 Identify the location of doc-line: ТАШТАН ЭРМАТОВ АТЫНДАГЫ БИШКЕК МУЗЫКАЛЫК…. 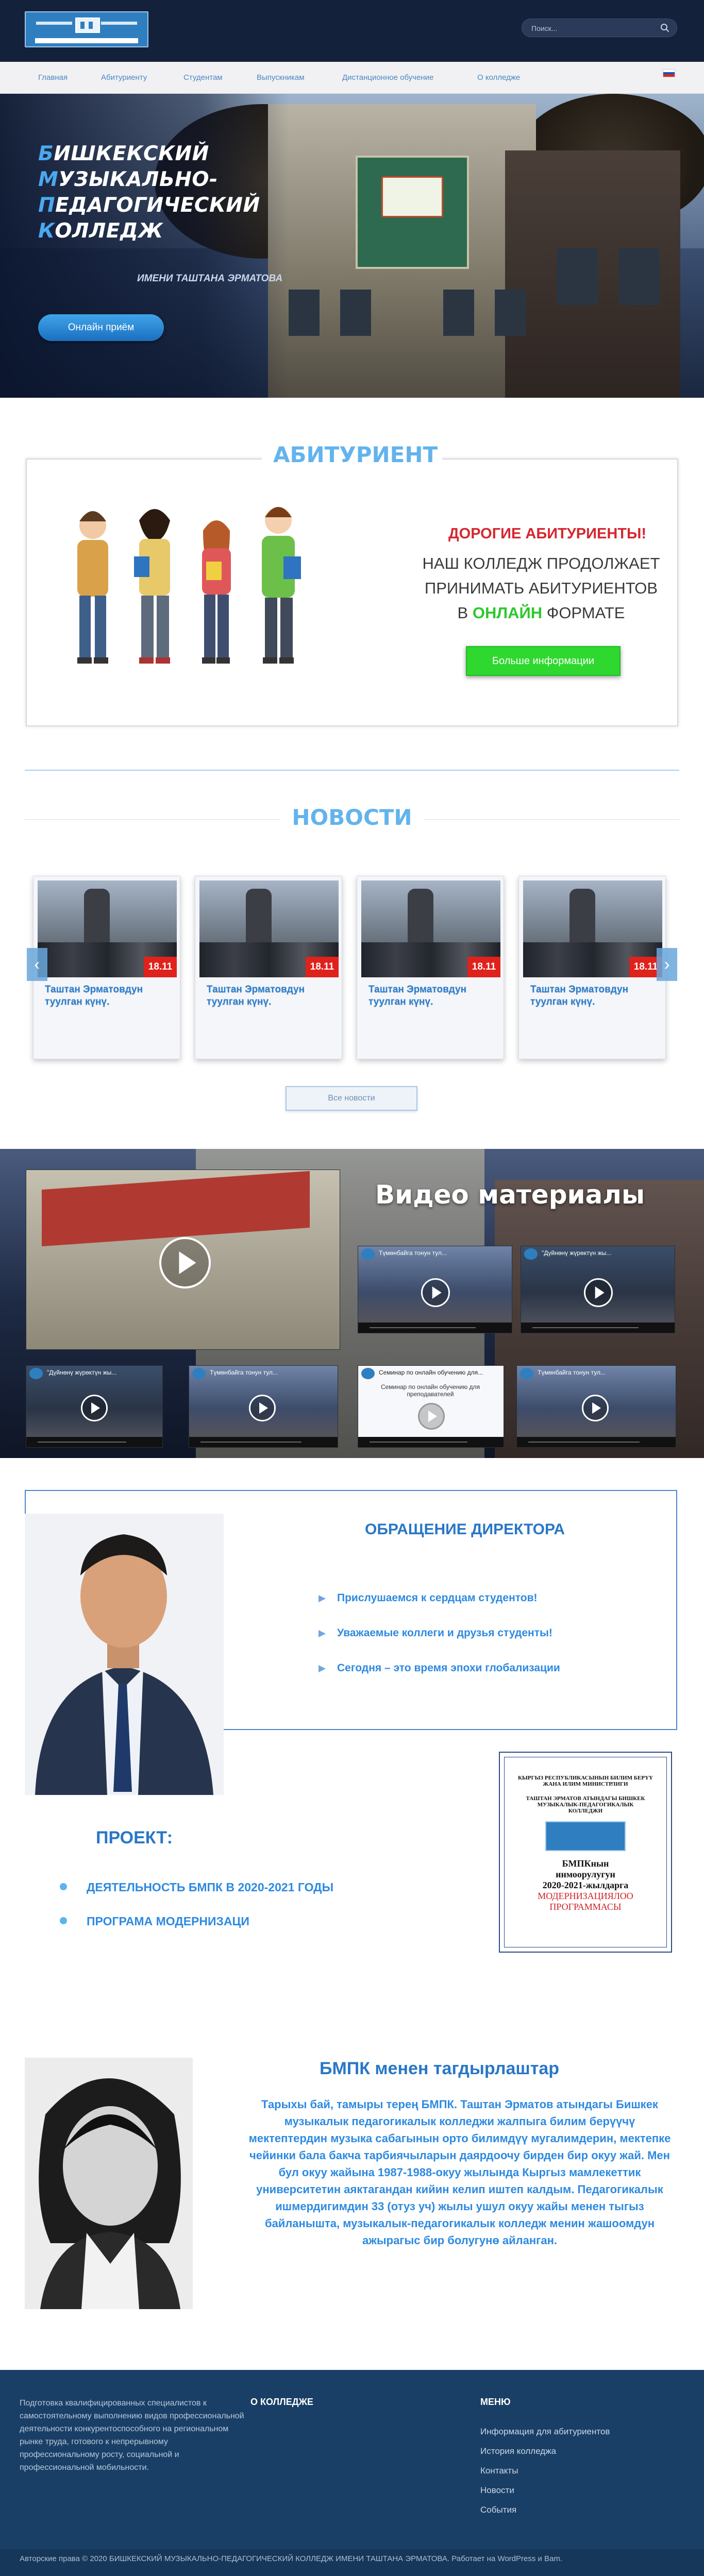
(585, 1804).